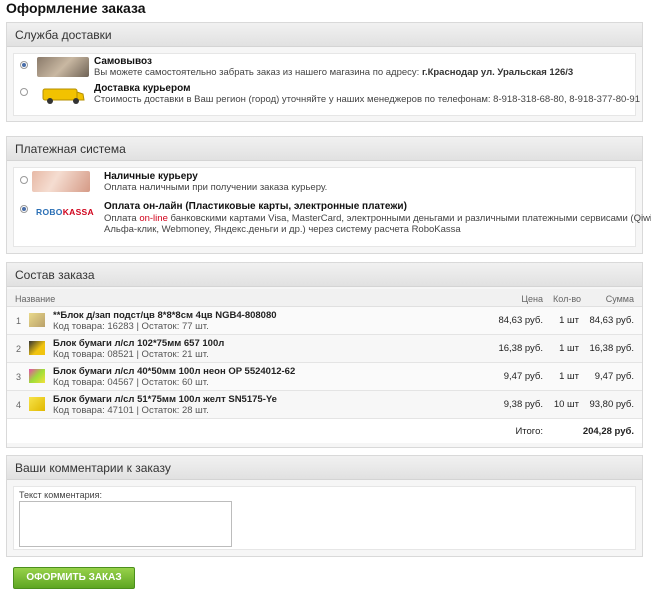 The height and width of the screenshot is (594, 651). Describe the element at coordinates (324, 35) in the screenshot. I see `delivery-header: Служба доставки` at that location.